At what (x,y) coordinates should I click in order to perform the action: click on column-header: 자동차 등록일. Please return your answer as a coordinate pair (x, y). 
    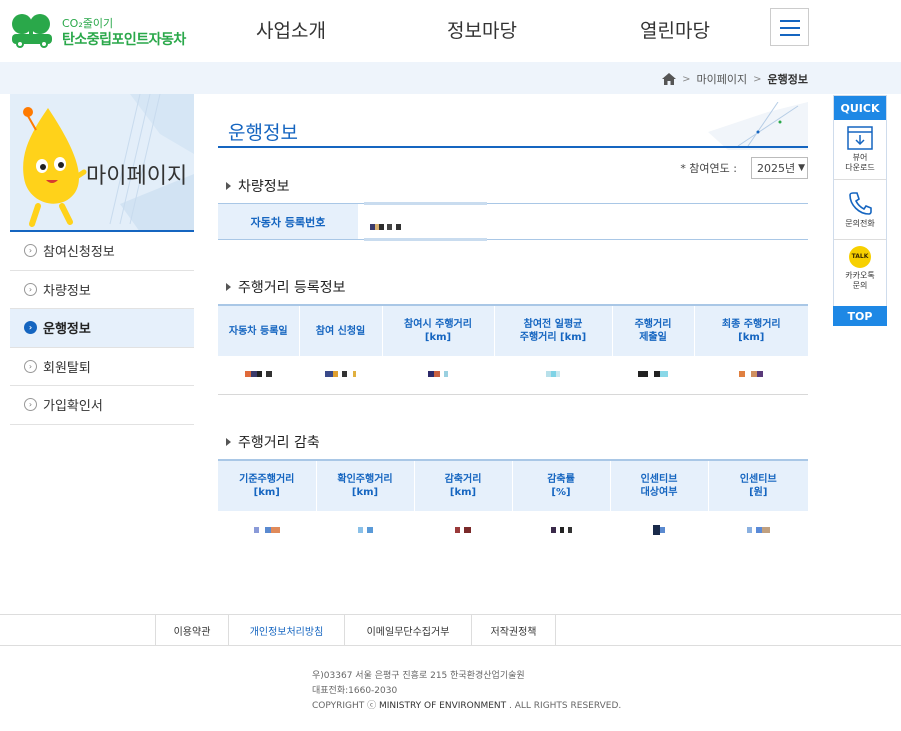
    Looking at the image, I should click on (258, 330).